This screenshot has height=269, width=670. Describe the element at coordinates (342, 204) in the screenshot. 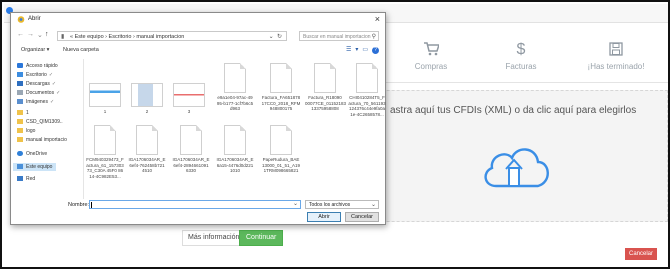

I see `file-type-select: Todos los archivos ⌄` at that location.